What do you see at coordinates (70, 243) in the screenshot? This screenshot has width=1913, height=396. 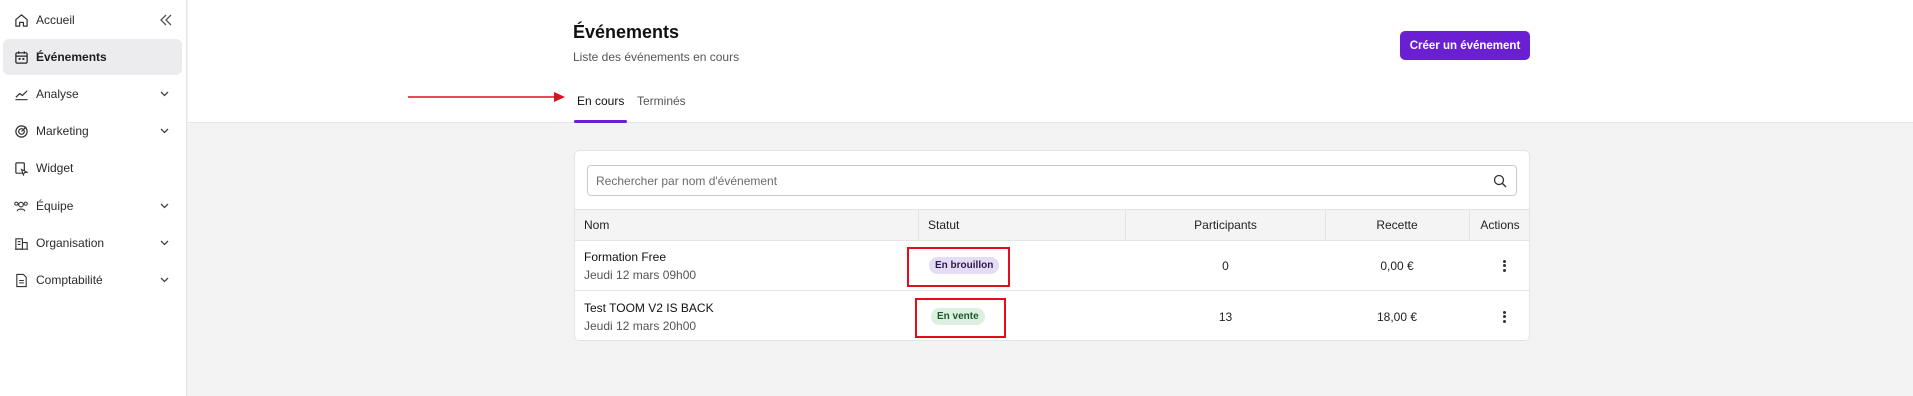 I see `sidebar-item-label: Organisation` at bounding box center [70, 243].